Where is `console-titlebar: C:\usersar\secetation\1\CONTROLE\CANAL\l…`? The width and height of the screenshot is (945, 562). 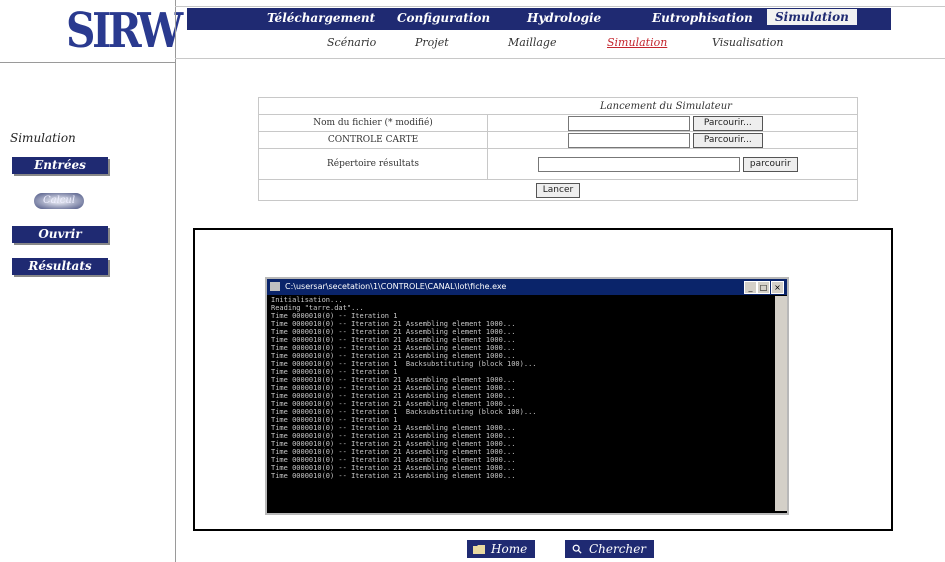 console-titlebar: C:\usersar\secetation\1\CONTROLE\CANAL\l… is located at coordinates (527, 287).